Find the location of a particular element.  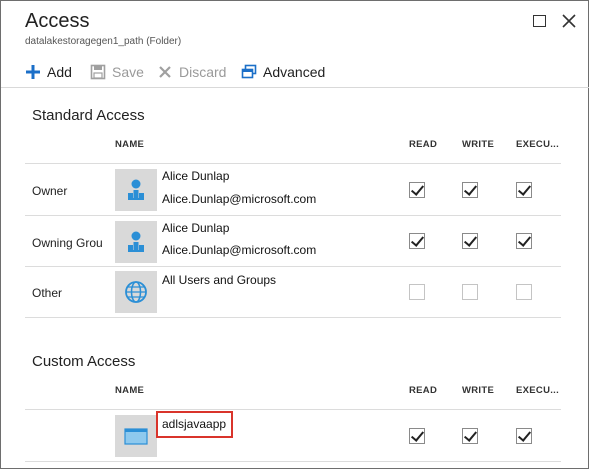

toolbar-divider is located at coordinates (295, 87).